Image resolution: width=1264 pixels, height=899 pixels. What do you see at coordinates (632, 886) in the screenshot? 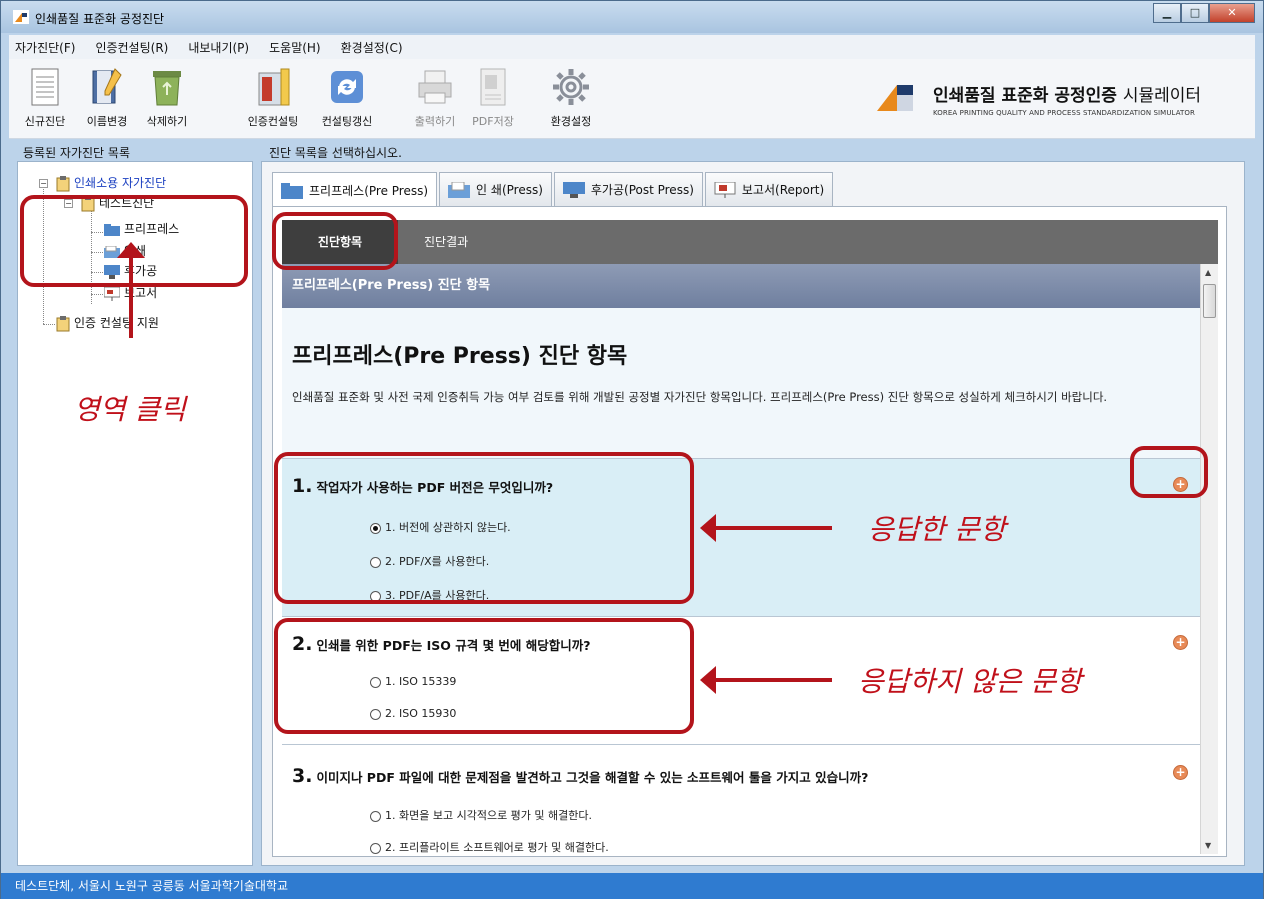
I see `status-bar: 테스트단체, 서울시 노원구 공릉동 서울과학기술대학교` at bounding box center [632, 886].